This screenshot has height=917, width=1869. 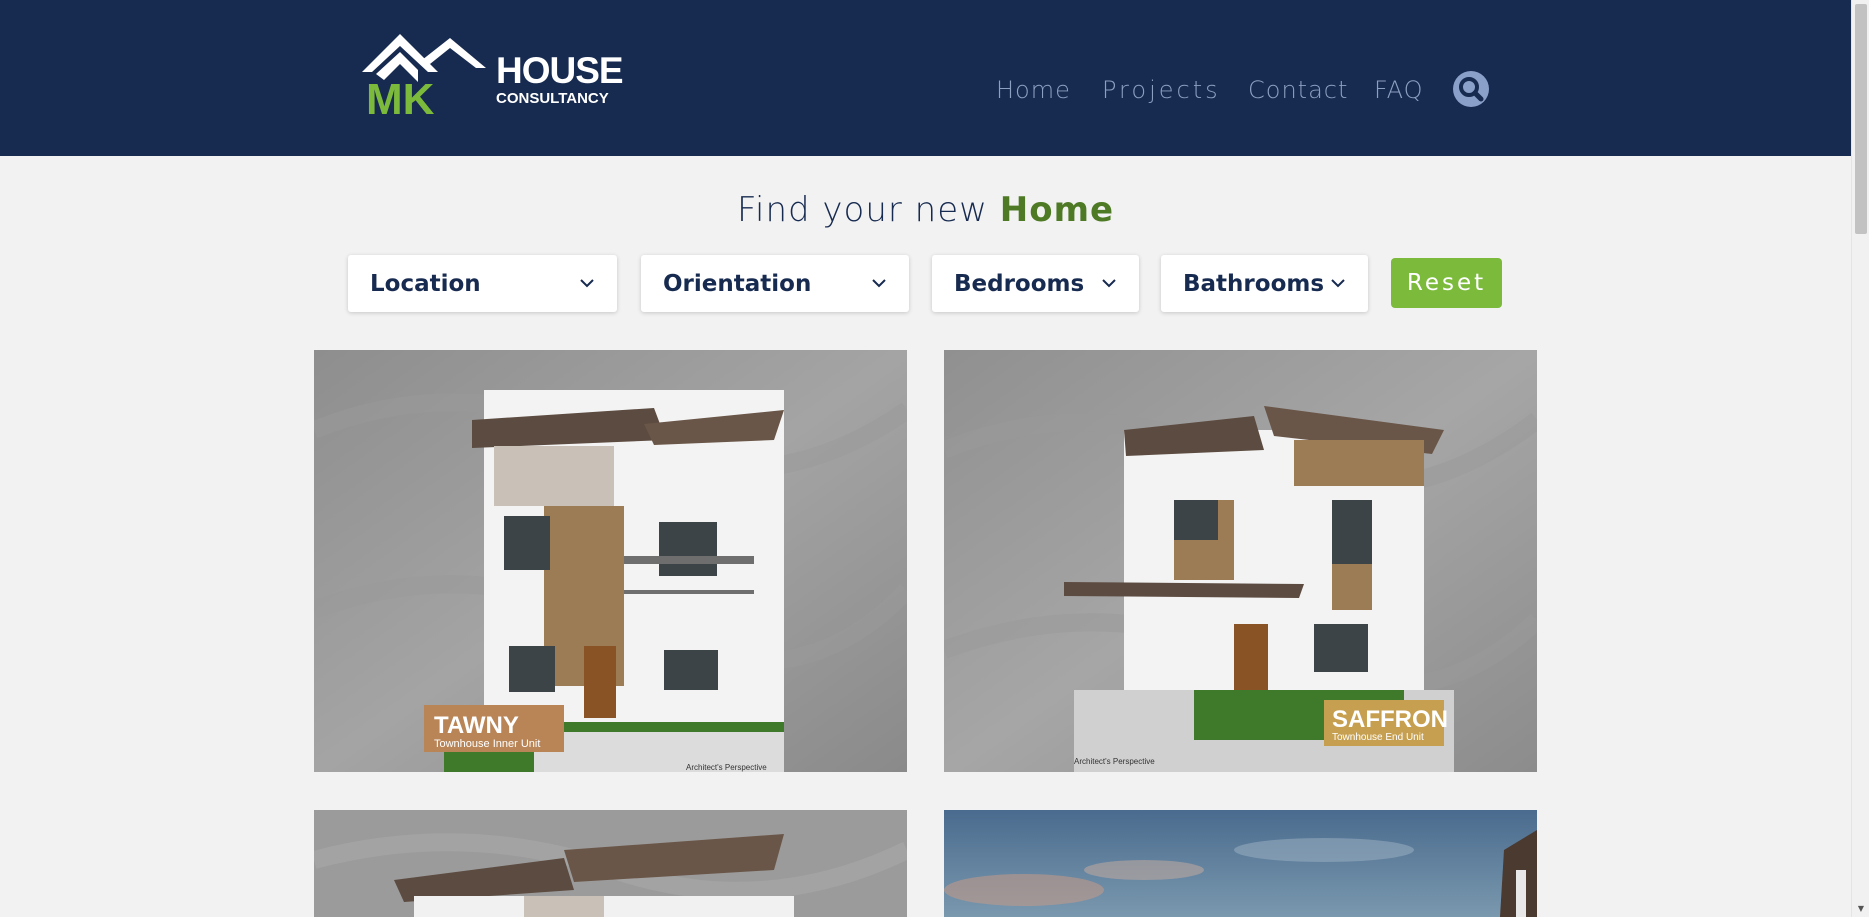 I want to click on nav-home: Home, so click(x=1033, y=90).